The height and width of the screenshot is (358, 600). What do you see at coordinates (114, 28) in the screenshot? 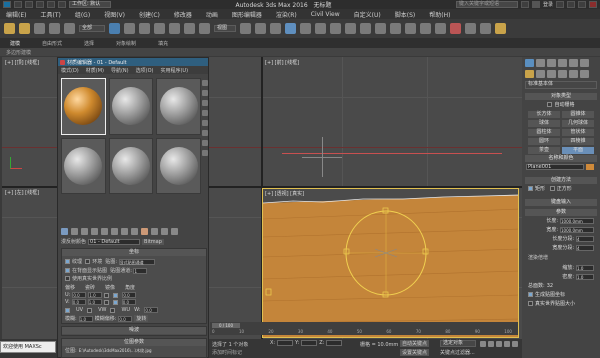
I see `select-object-icon` at bounding box center [114, 28].